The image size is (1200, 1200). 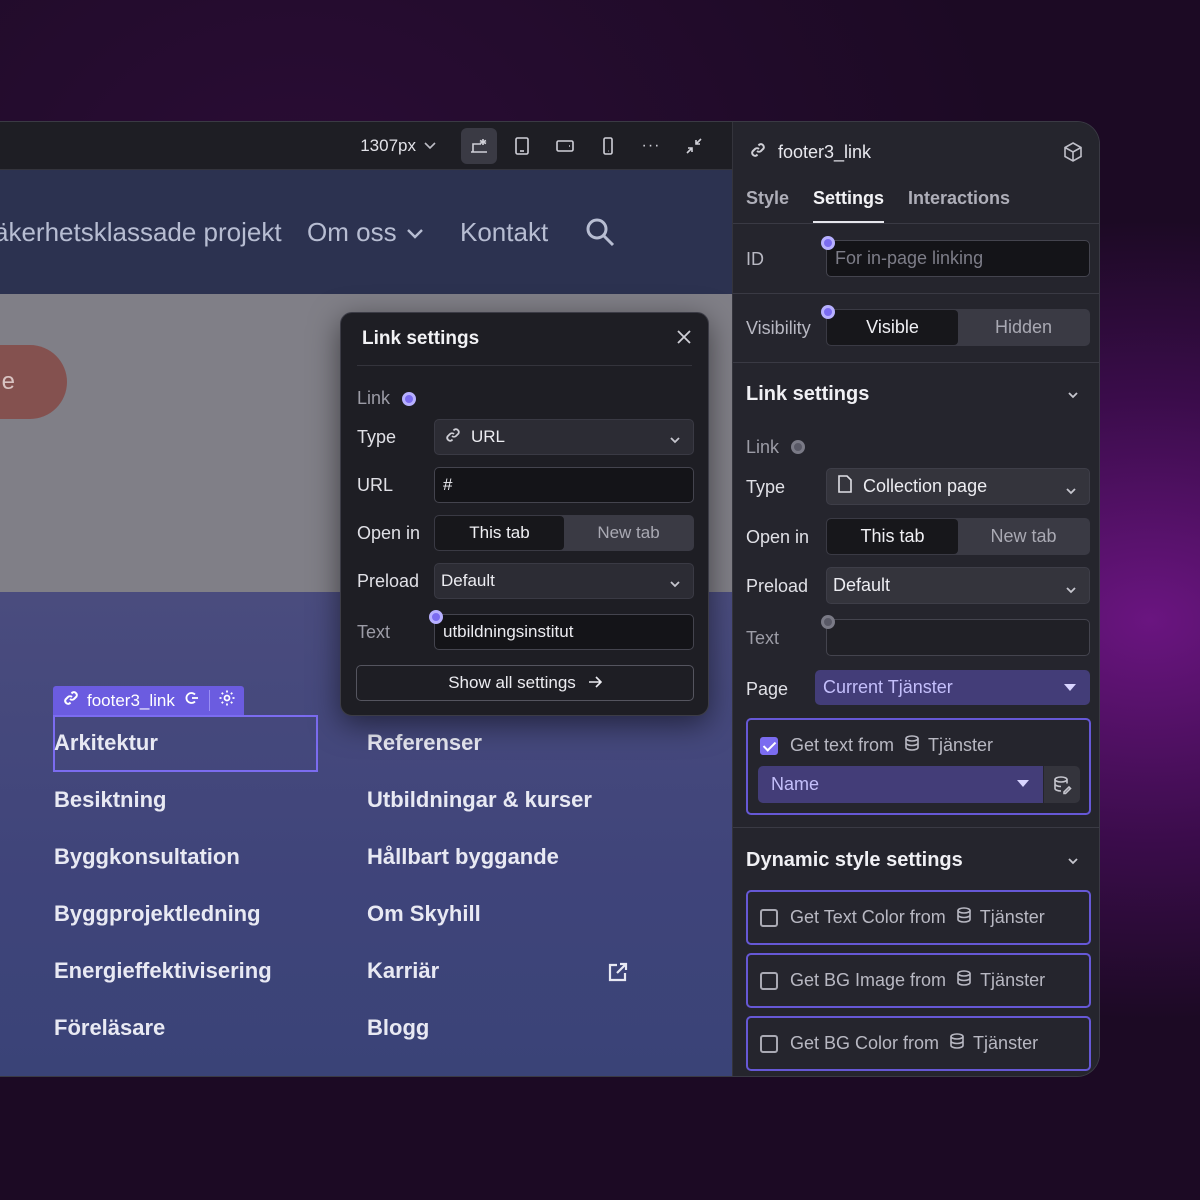 I want to click on nav-link-about: Om oss, so click(x=352, y=232).